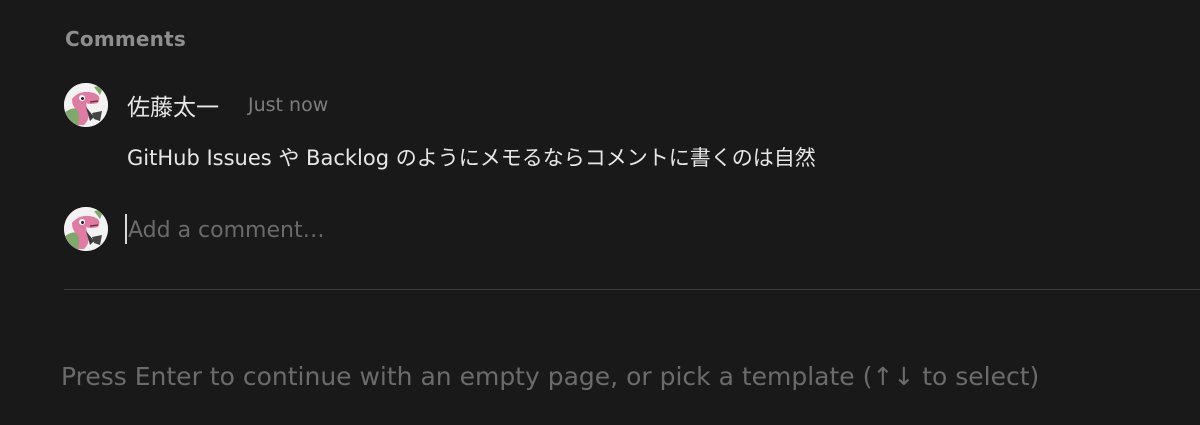 Image resolution: width=1200 pixels, height=425 pixels. What do you see at coordinates (173, 105) in the screenshot?
I see `comment-author: 佐藤太一` at bounding box center [173, 105].